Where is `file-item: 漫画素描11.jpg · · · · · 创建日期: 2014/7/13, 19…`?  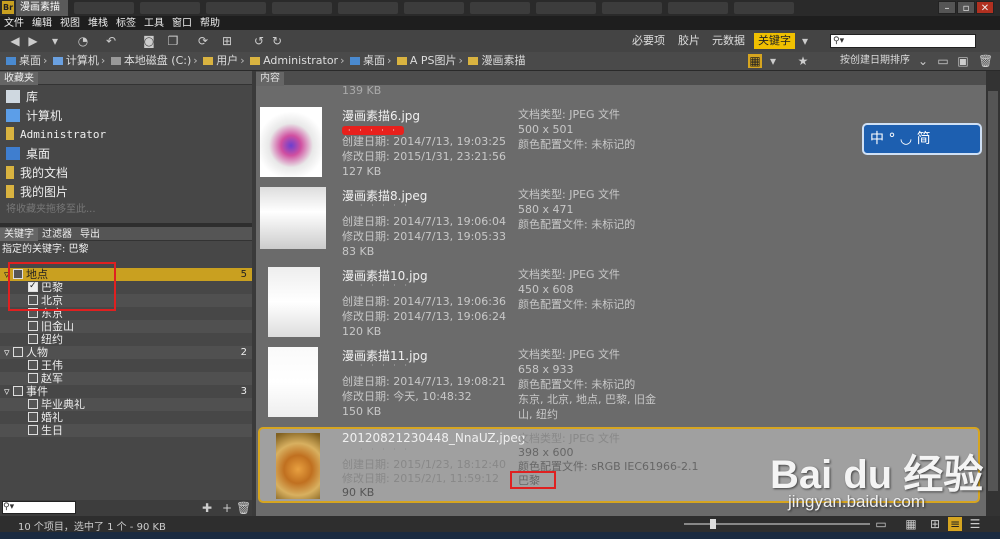 file-item: 漫画素描11.jpg · · · · · 创建日期: 2014/7/13, 19… is located at coordinates (621, 384).